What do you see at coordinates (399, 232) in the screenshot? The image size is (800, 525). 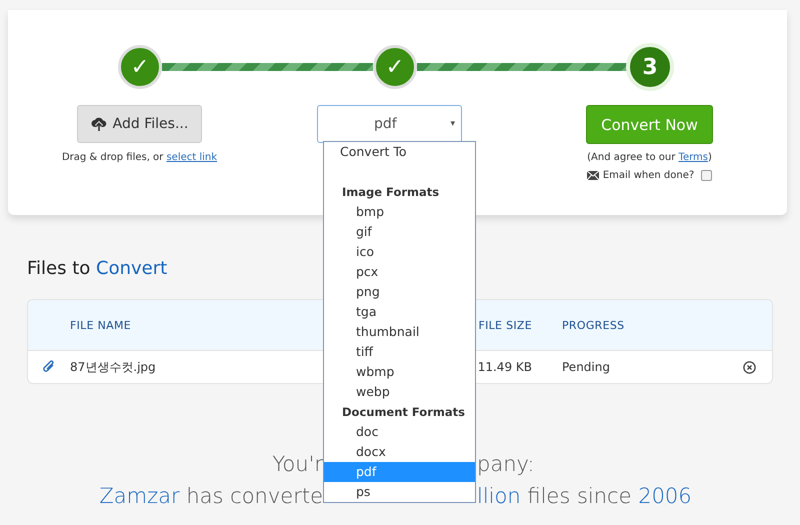 I see `dropdown-option: gif` at bounding box center [399, 232].